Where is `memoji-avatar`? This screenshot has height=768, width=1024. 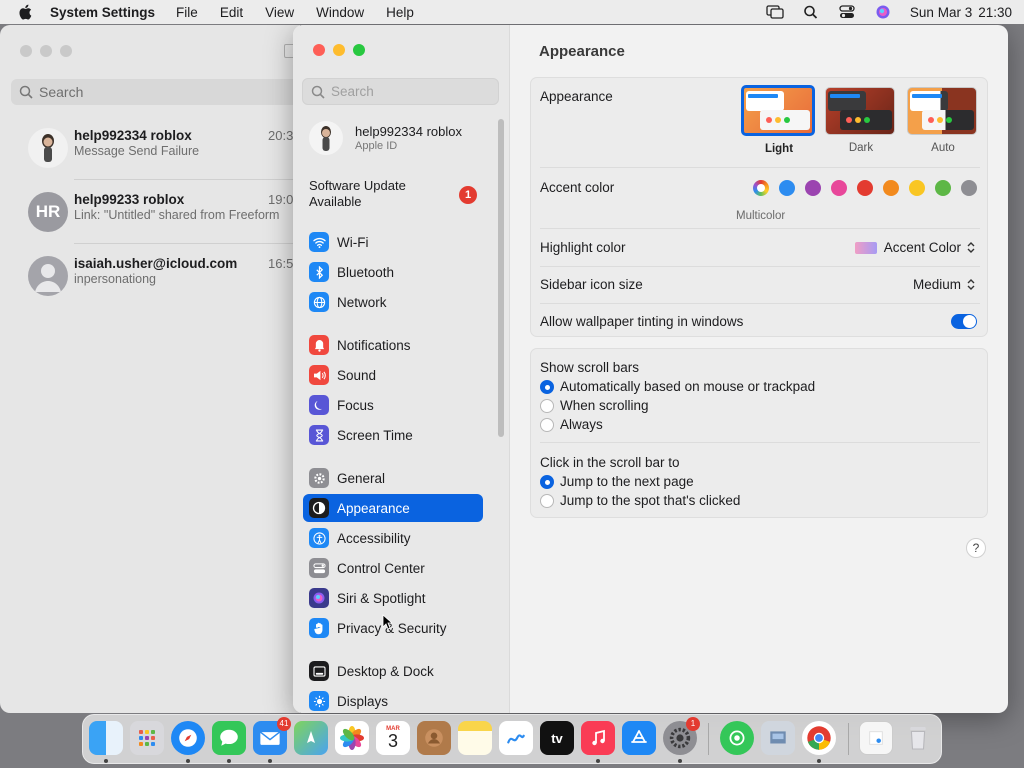
memoji-avatar is located at coordinates (326, 138).